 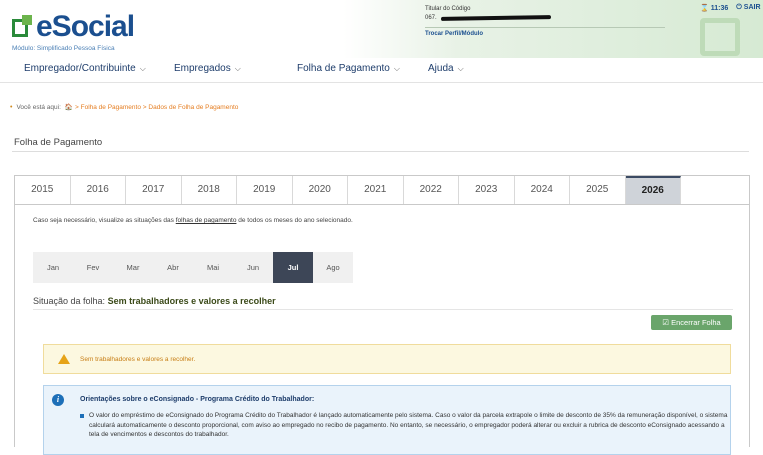 I want to click on hourglass-icon: ⌛, so click(x=704, y=8).